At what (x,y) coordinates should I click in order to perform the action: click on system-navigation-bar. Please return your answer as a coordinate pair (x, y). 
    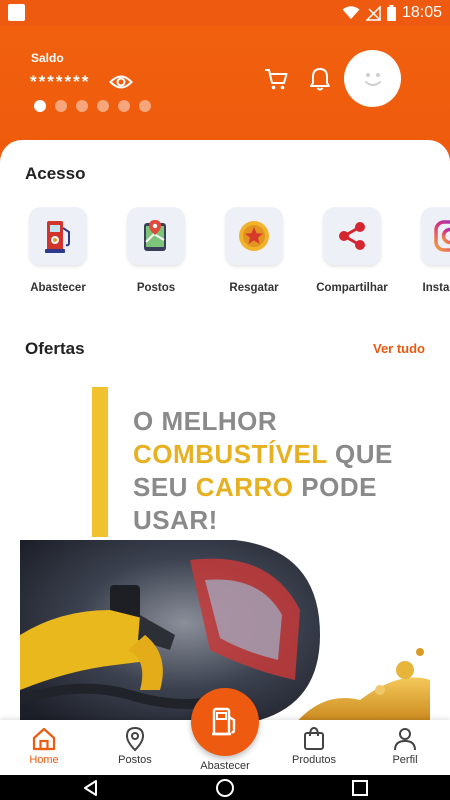
    Looking at the image, I should click on (225, 787).